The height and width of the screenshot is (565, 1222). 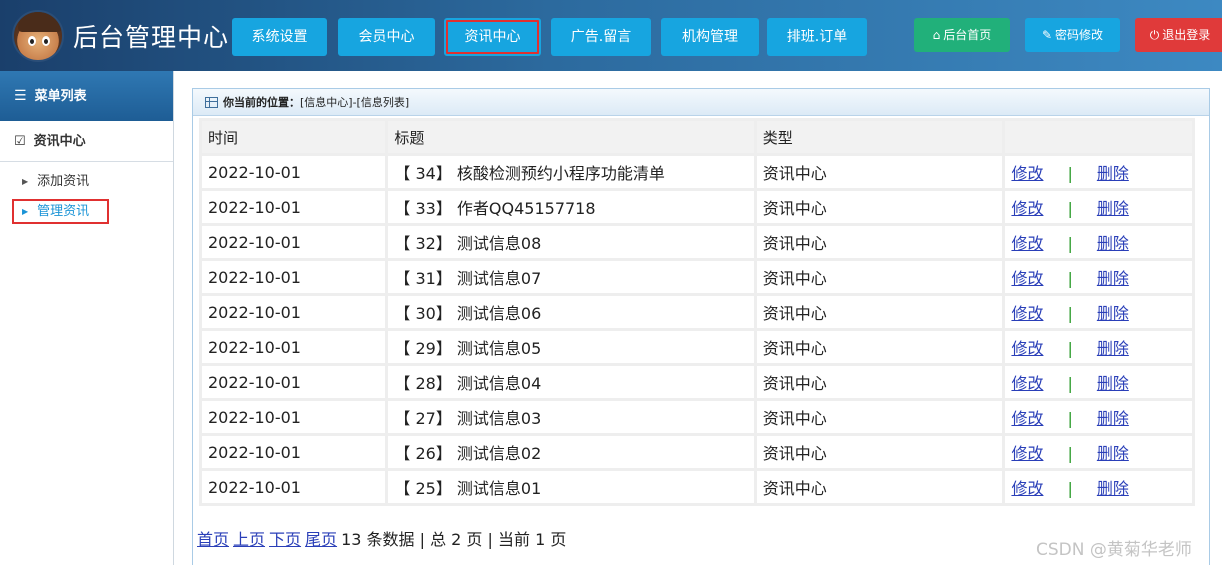 What do you see at coordinates (86, 212) in the screenshot?
I see `sidebar-item-manage-news: ▶ 管理资讯` at bounding box center [86, 212].